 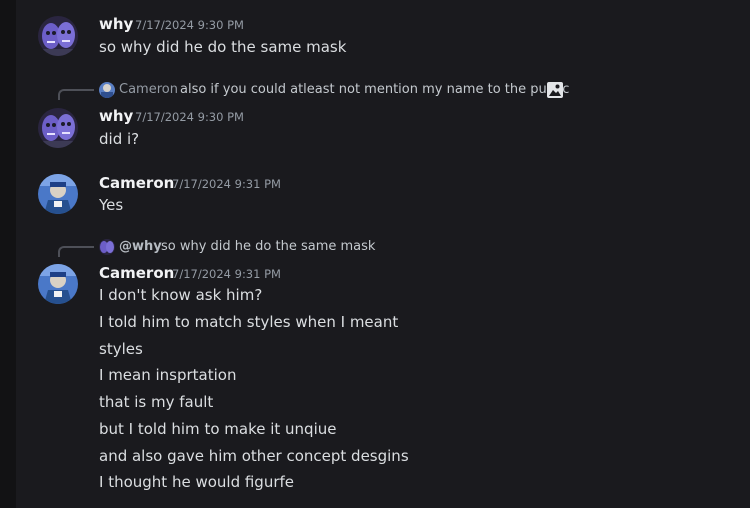 What do you see at coordinates (107, 90) in the screenshot?
I see `reply-avatar-cameron` at bounding box center [107, 90].